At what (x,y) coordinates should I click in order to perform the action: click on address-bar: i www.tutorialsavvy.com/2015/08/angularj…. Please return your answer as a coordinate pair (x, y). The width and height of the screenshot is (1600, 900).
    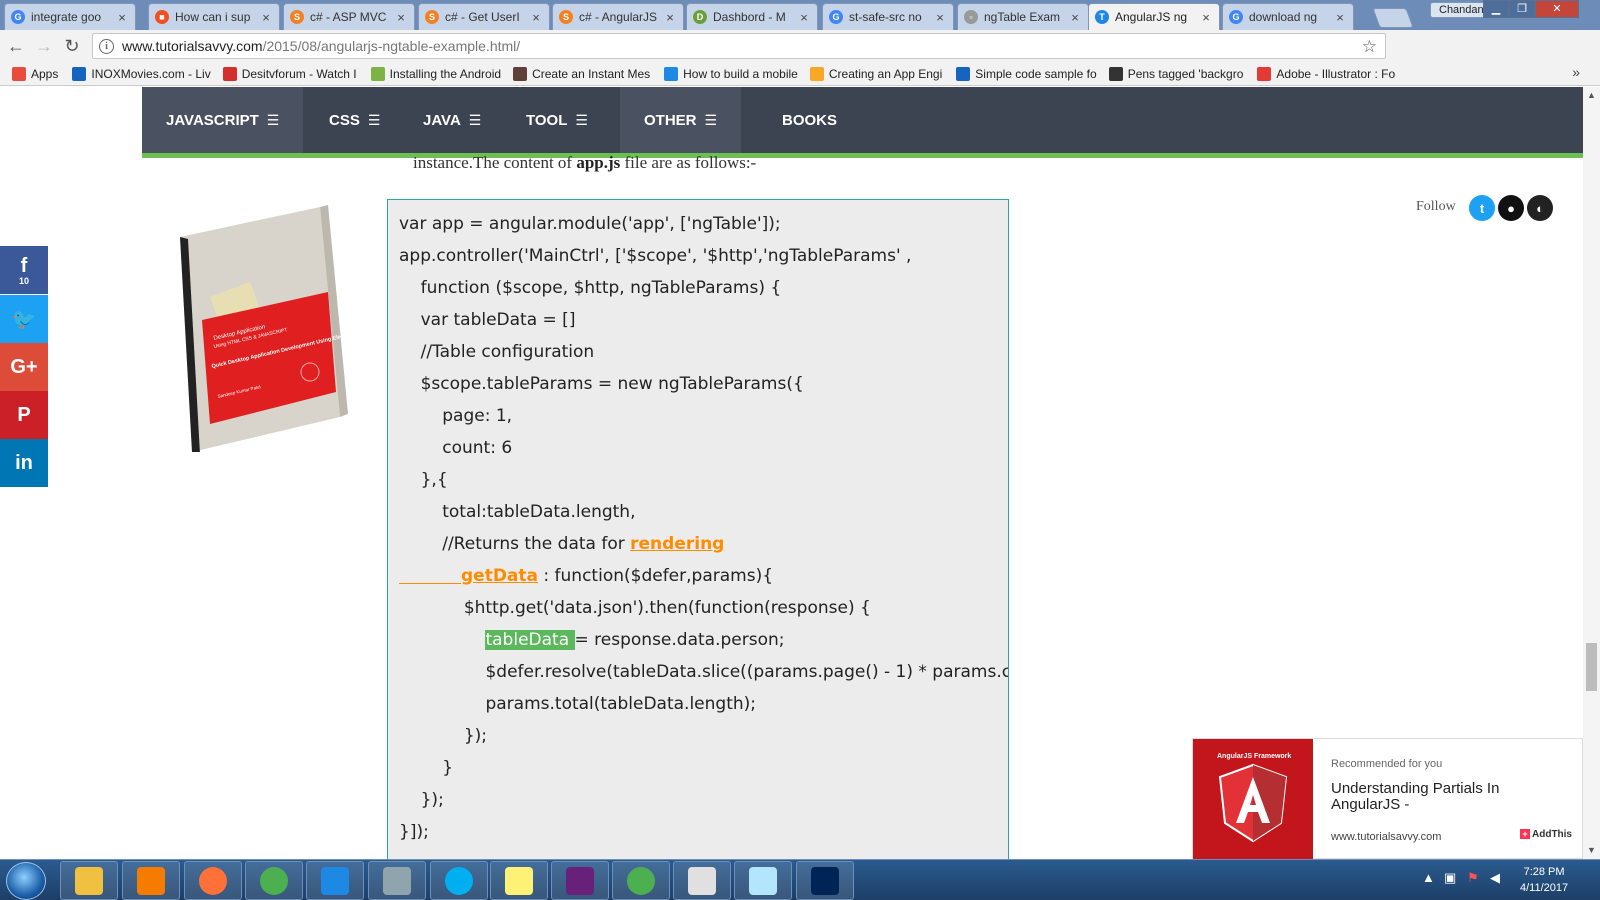
    Looking at the image, I should click on (739, 46).